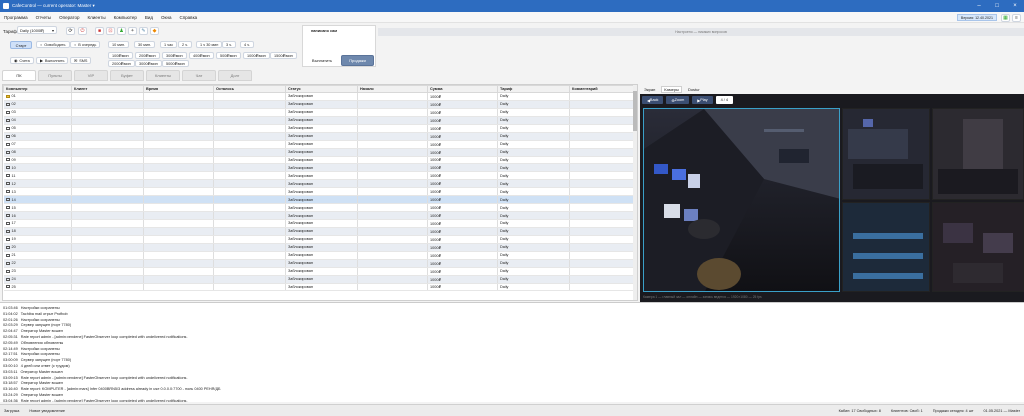  What do you see at coordinates (319, 279) in the screenshot?
I see `table-row: 24 Заблокирован 1000₽ Daily` at bounding box center [319, 279].